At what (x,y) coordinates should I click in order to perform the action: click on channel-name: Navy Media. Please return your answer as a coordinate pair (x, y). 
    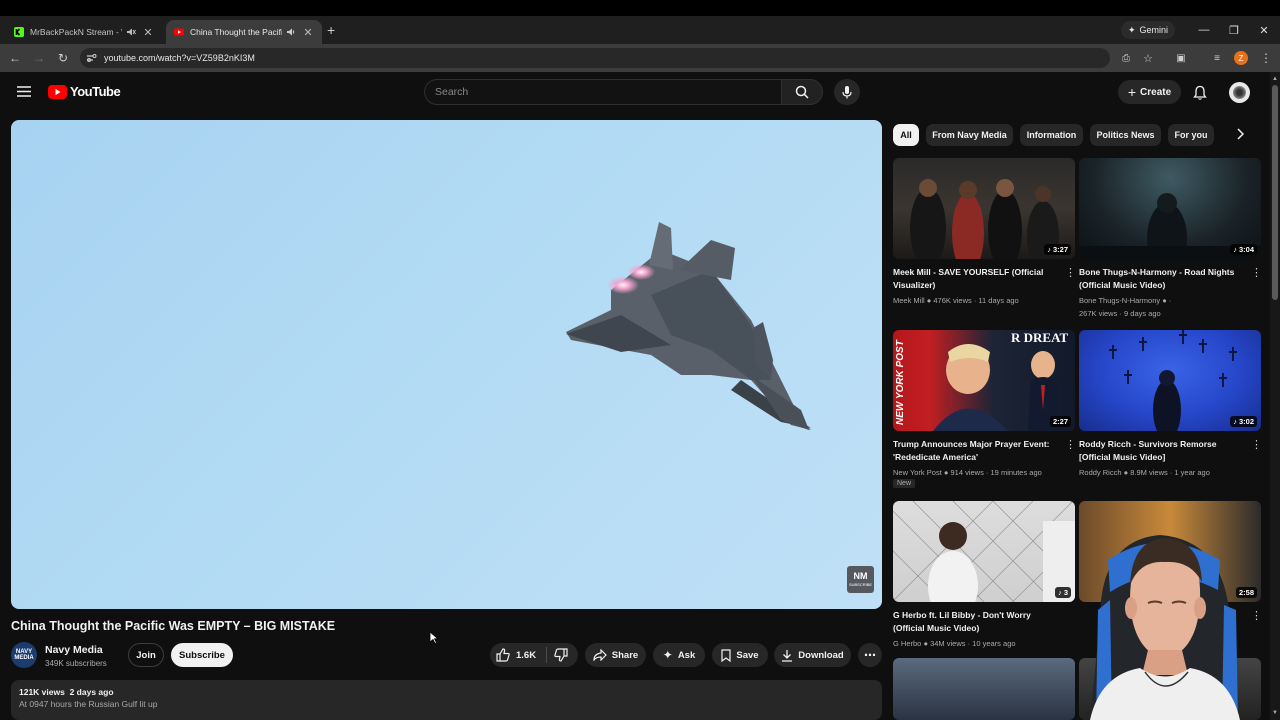
    Looking at the image, I should click on (74, 650).